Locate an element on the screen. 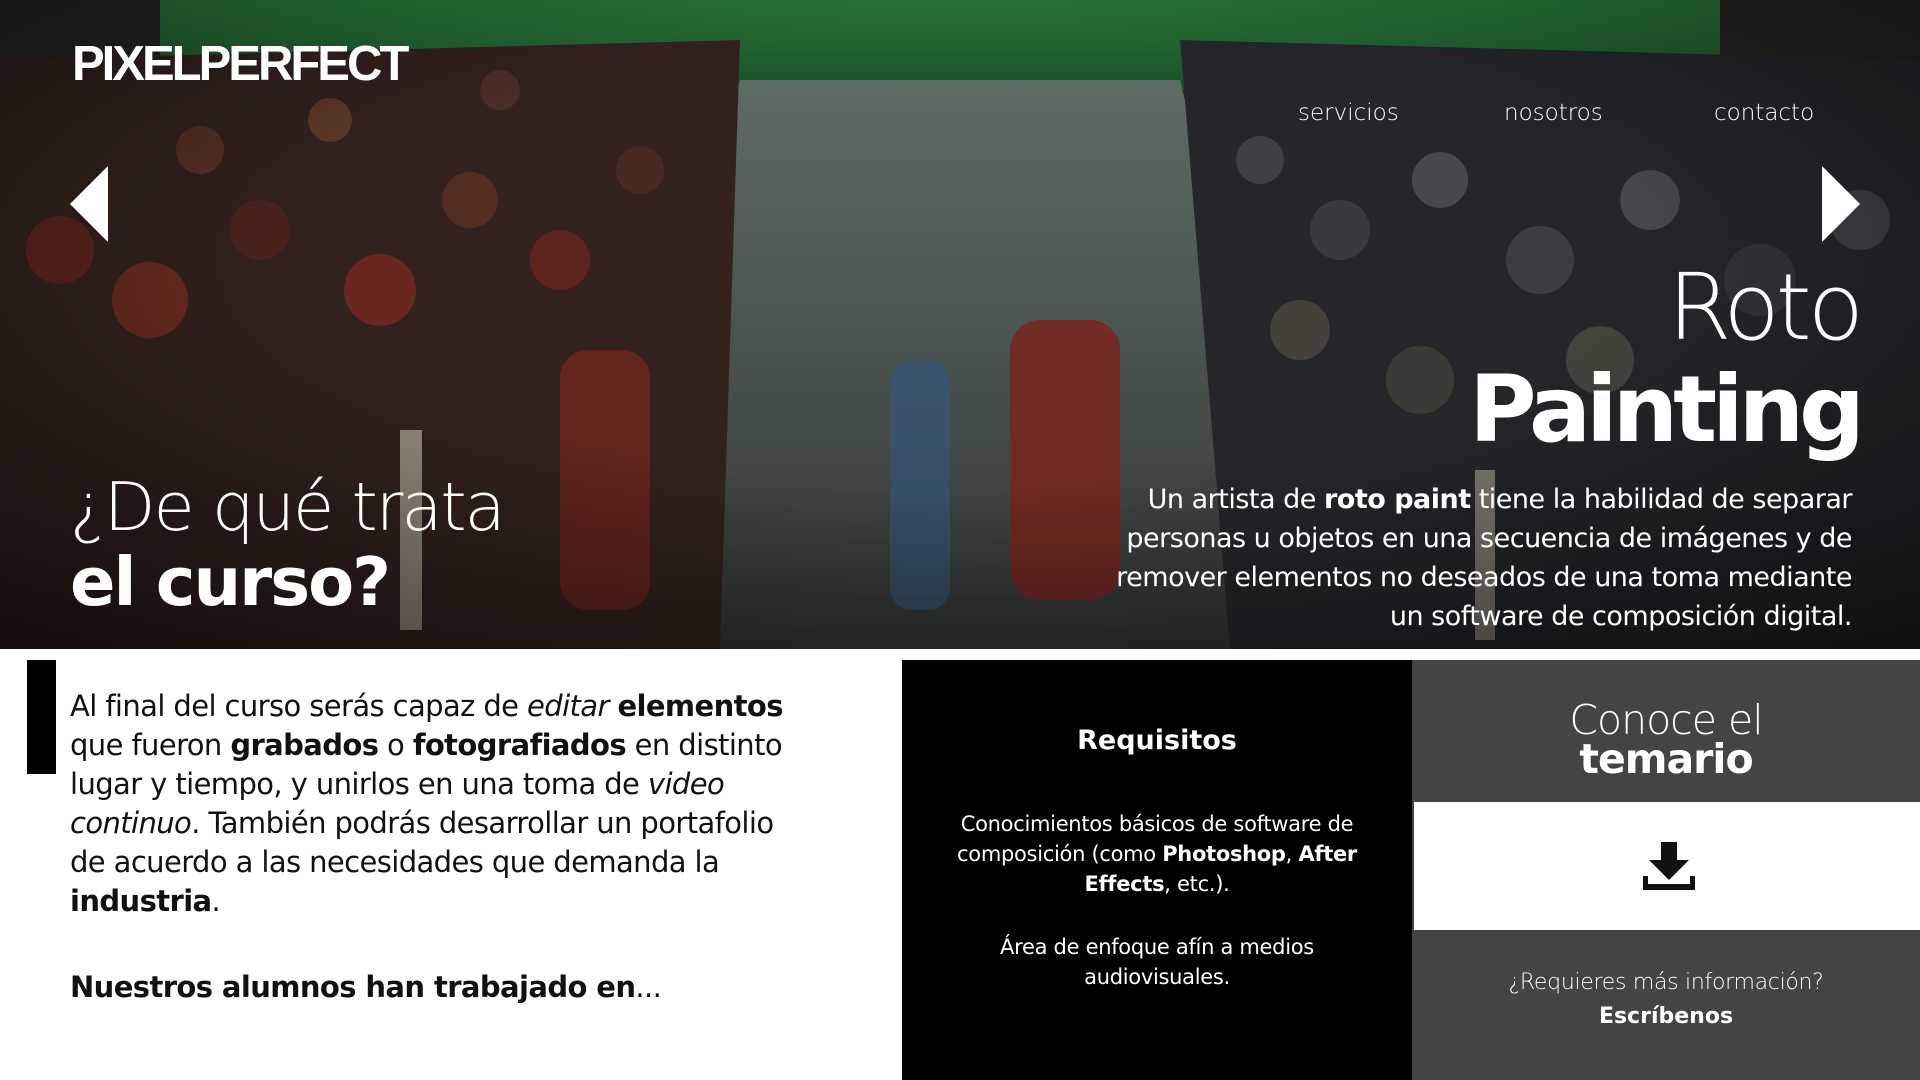 The height and width of the screenshot is (1080, 1920). accent-bar is located at coordinates (41, 717).